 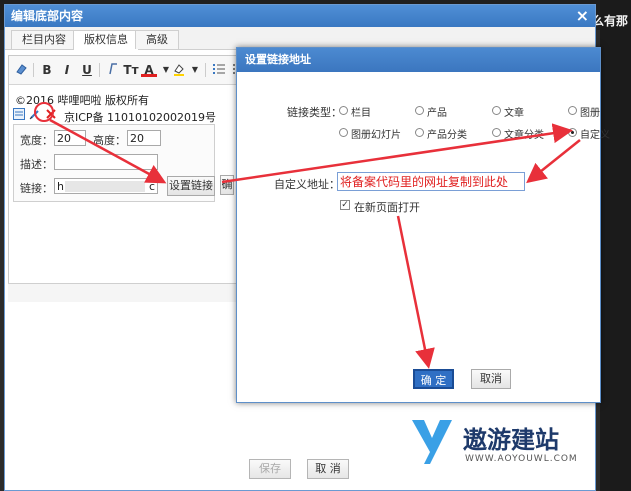 I want to click on height-label: 高度：, so click(x=109, y=140).